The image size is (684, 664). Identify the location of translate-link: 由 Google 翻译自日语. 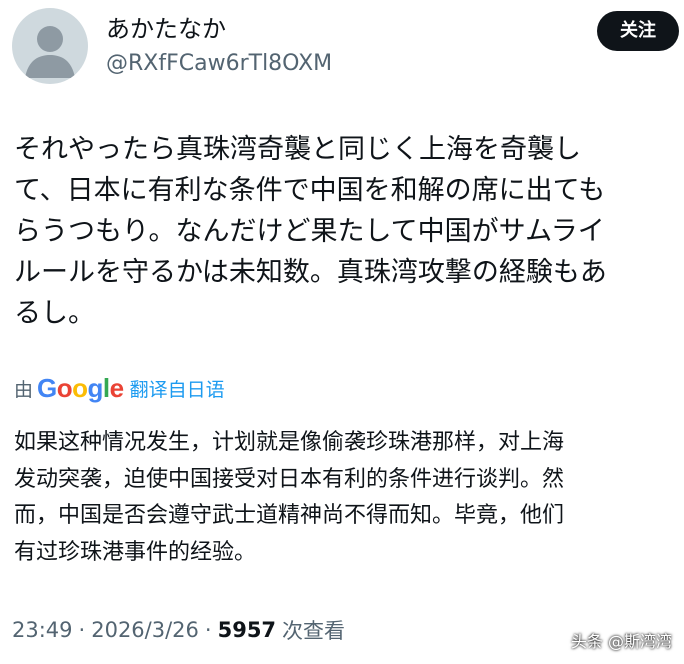
(119, 387).